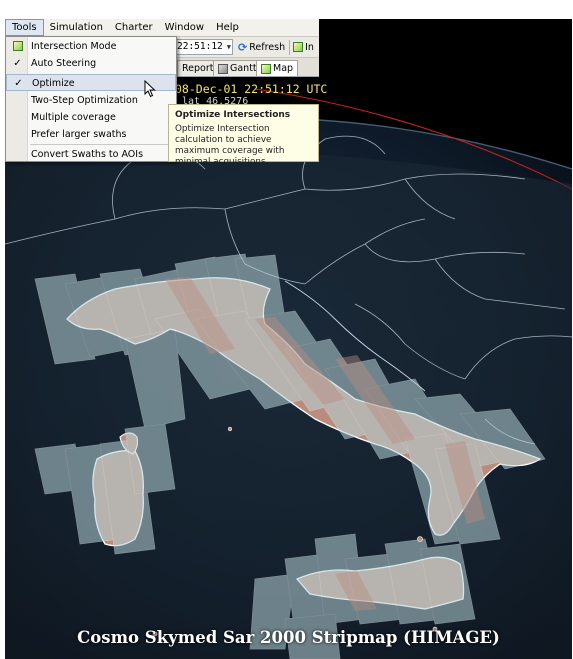  What do you see at coordinates (53, 83) in the screenshot?
I see `menu-item-label: Optimize` at bounding box center [53, 83].